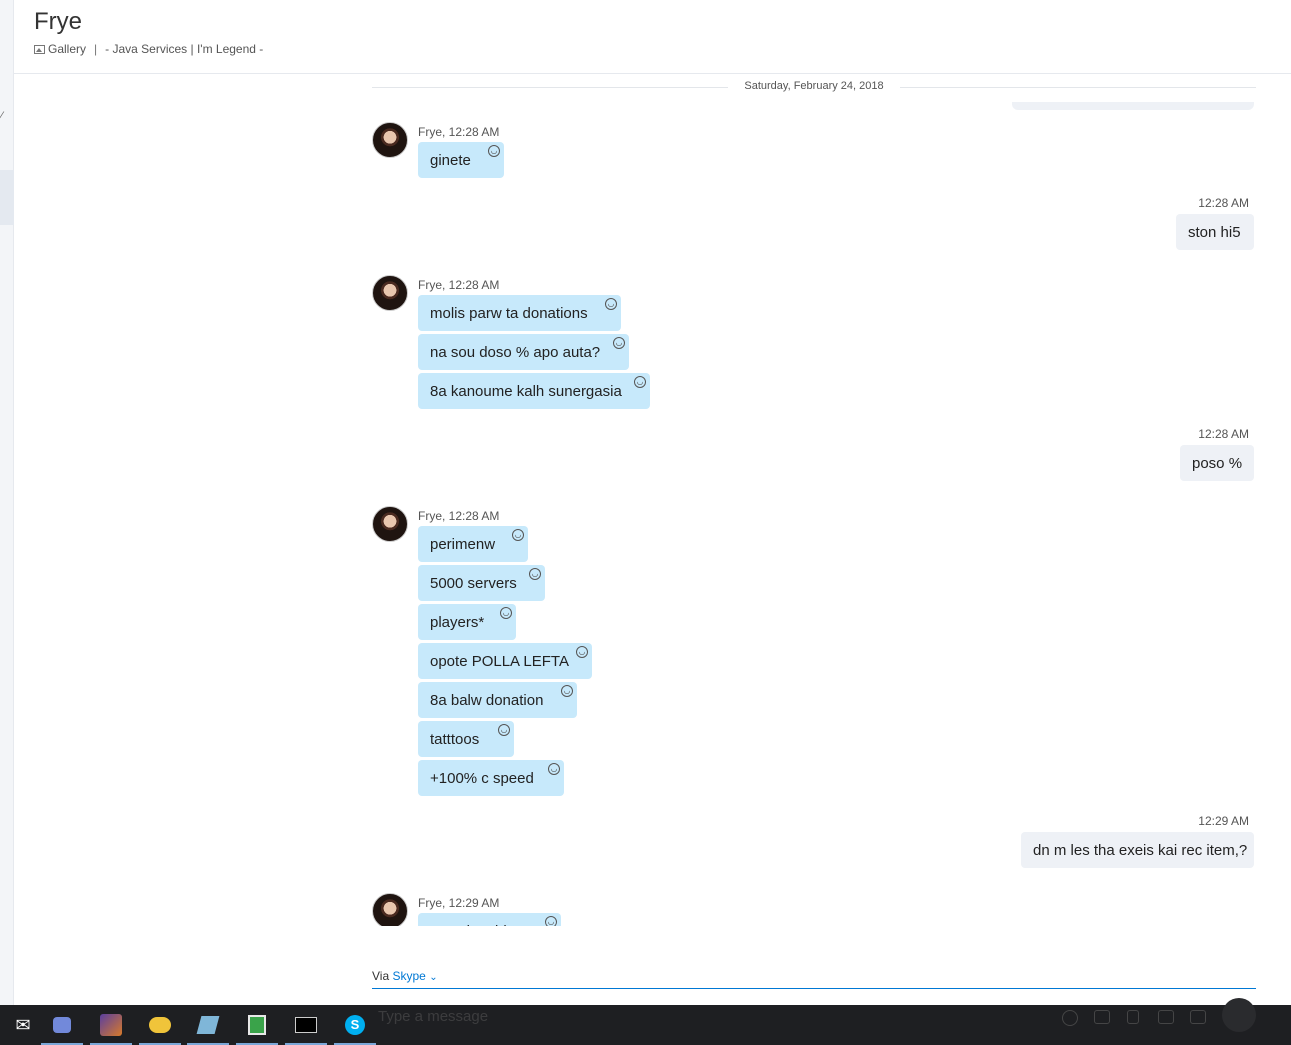  I want to click on via-selector: Via Skype ⌄, so click(405, 976).